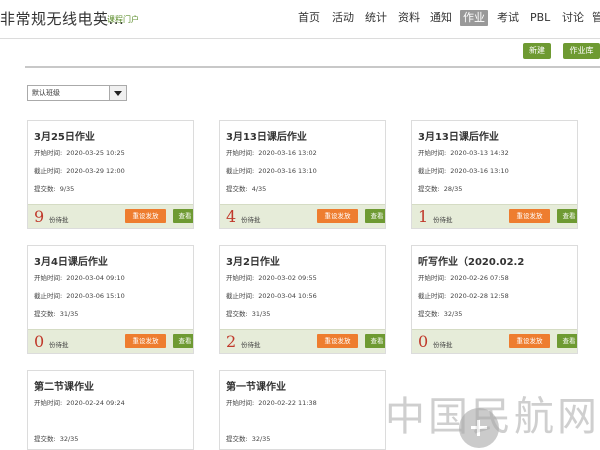 This screenshot has width=600, height=450. What do you see at coordinates (110, 216) in the screenshot?
I see `card-footer: 9 份待批 重设发放 查看` at bounding box center [110, 216].